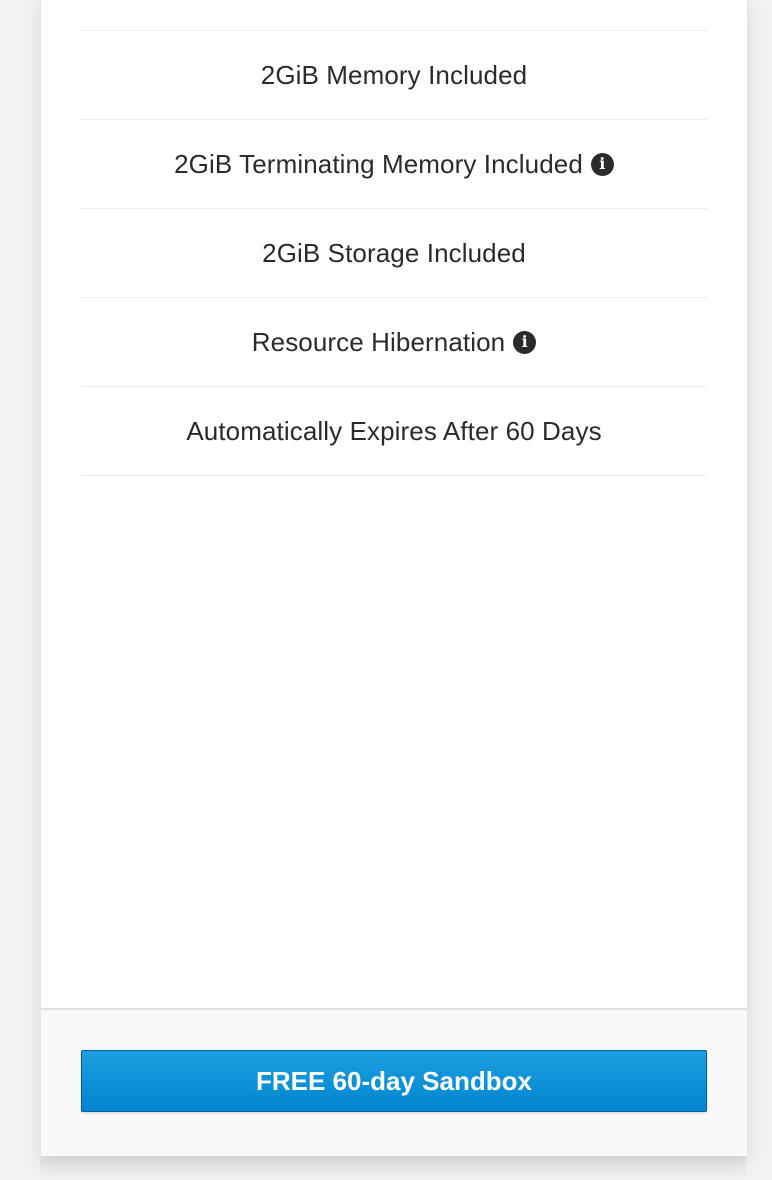 This screenshot has height=1180, width=772. Describe the element at coordinates (393, 1168) in the screenshot. I see `card-shadow` at that location.